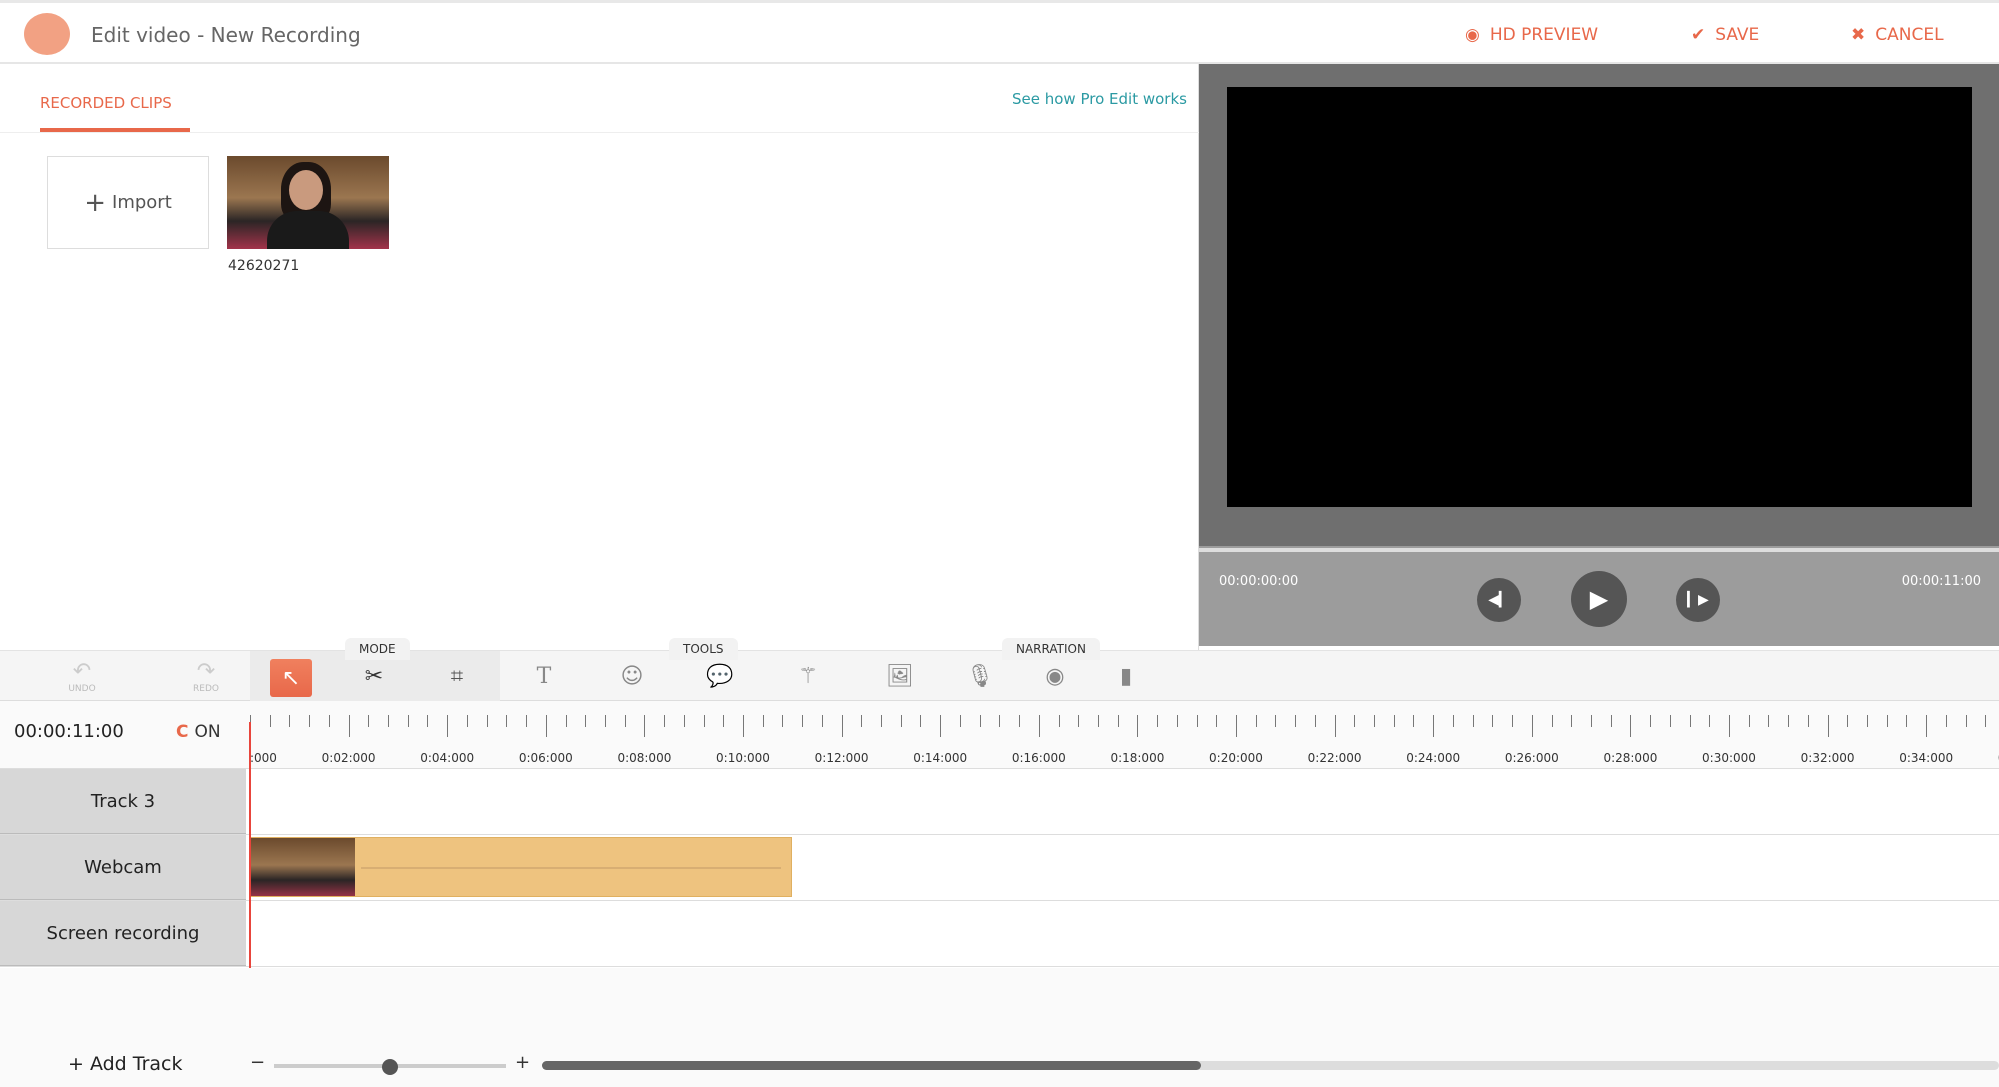  Describe the element at coordinates (1531, 35) in the screenshot. I see `hd-preview-button: ◉ HD PREVIEW` at that location.